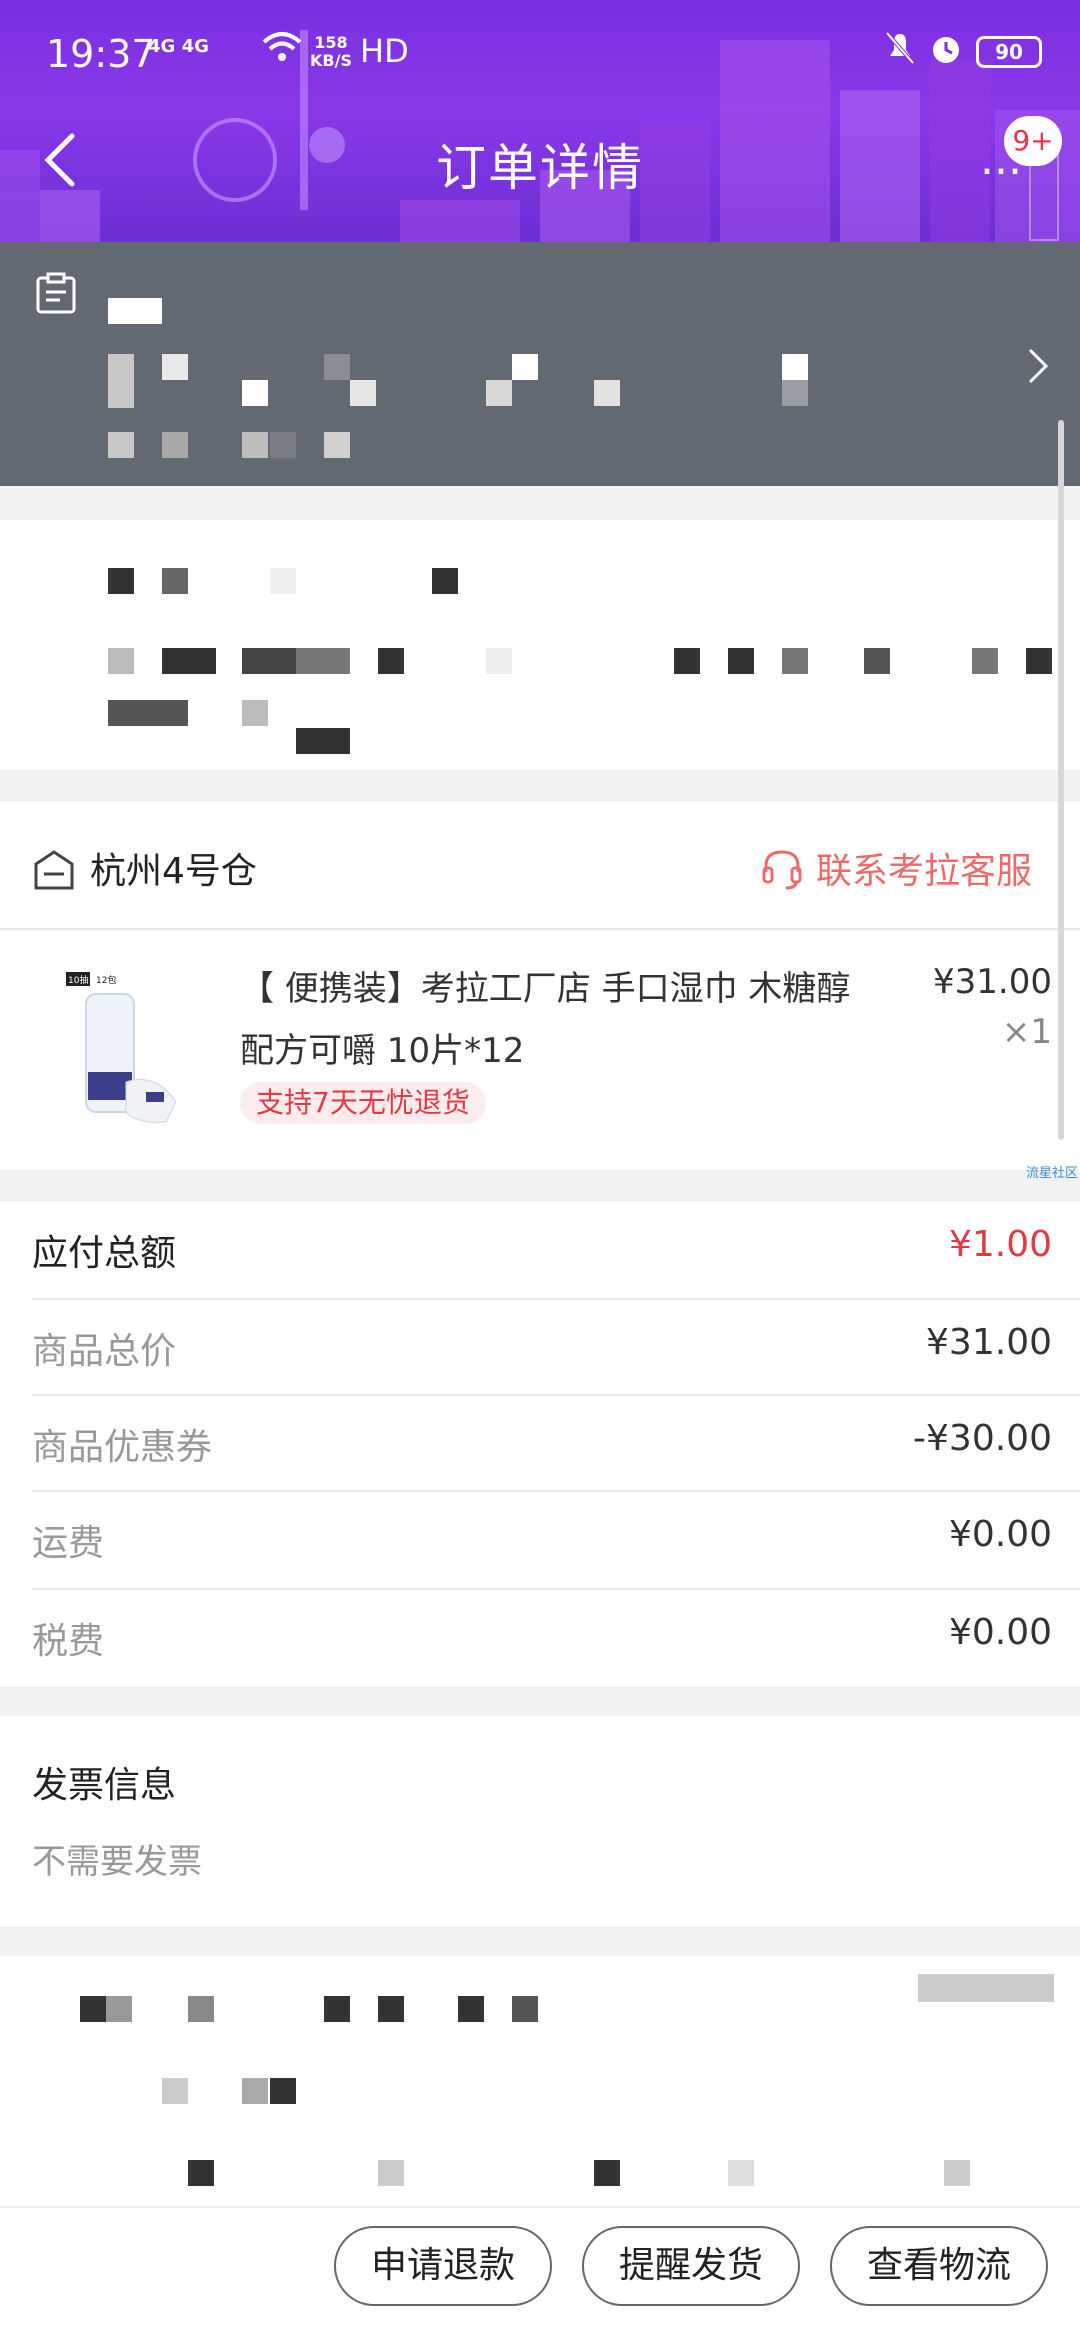  What do you see at coordinates (1038, 366) in the screenshot?
I see `chevron-right-icon` at bounding box center [1038, 366].